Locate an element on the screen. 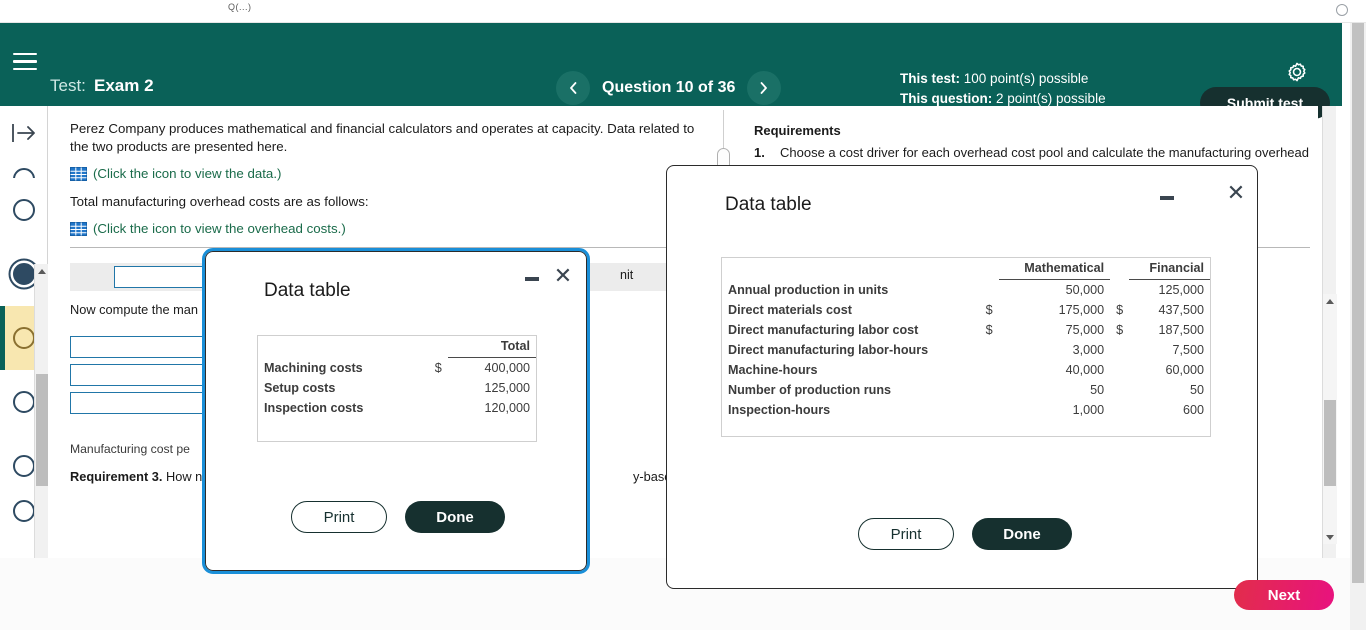 The width and height of the screenshot is (1366, 630). next-question-button is located at coordinates (764, 88).